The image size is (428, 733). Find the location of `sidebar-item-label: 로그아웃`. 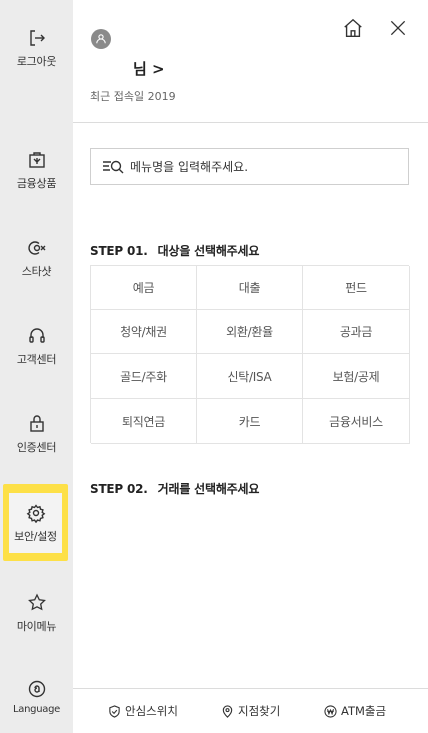

sidebar-item-label: 로그아웃 is located at coordinates (36, 61).